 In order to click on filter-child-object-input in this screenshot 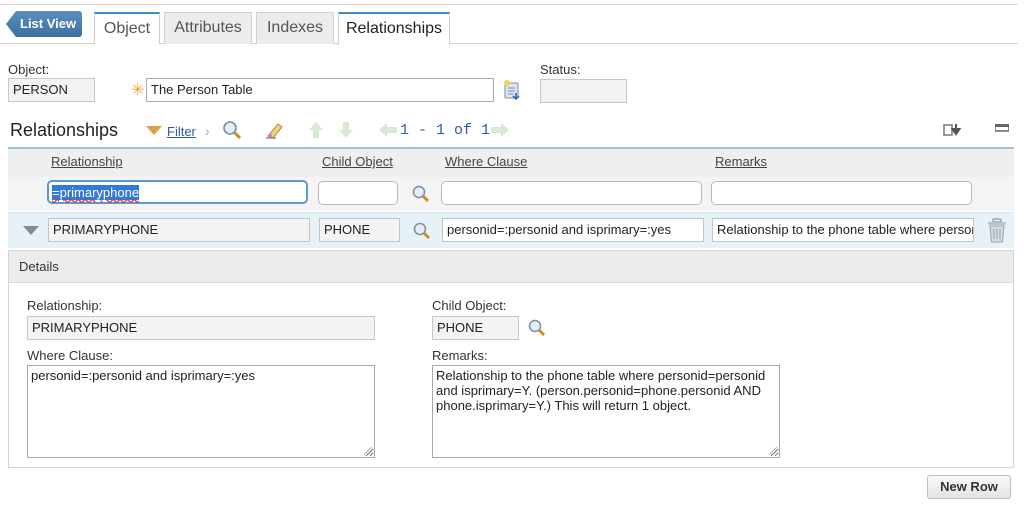, I will do `click(358, 193)`.